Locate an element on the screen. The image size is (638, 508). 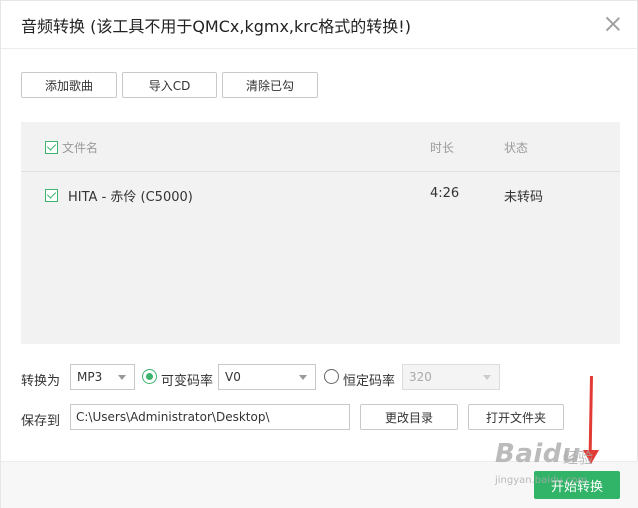
column-filename: 文件名 is located at coordinates (80, 148).